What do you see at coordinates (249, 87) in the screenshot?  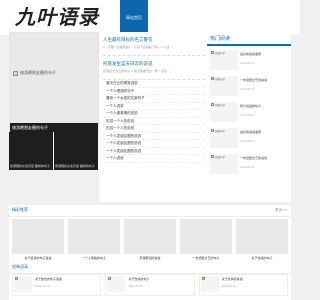 I see `hot-post: 伤感句子 一句话很文艺的说说 2024-05-03` at bounding box center [249, 87].